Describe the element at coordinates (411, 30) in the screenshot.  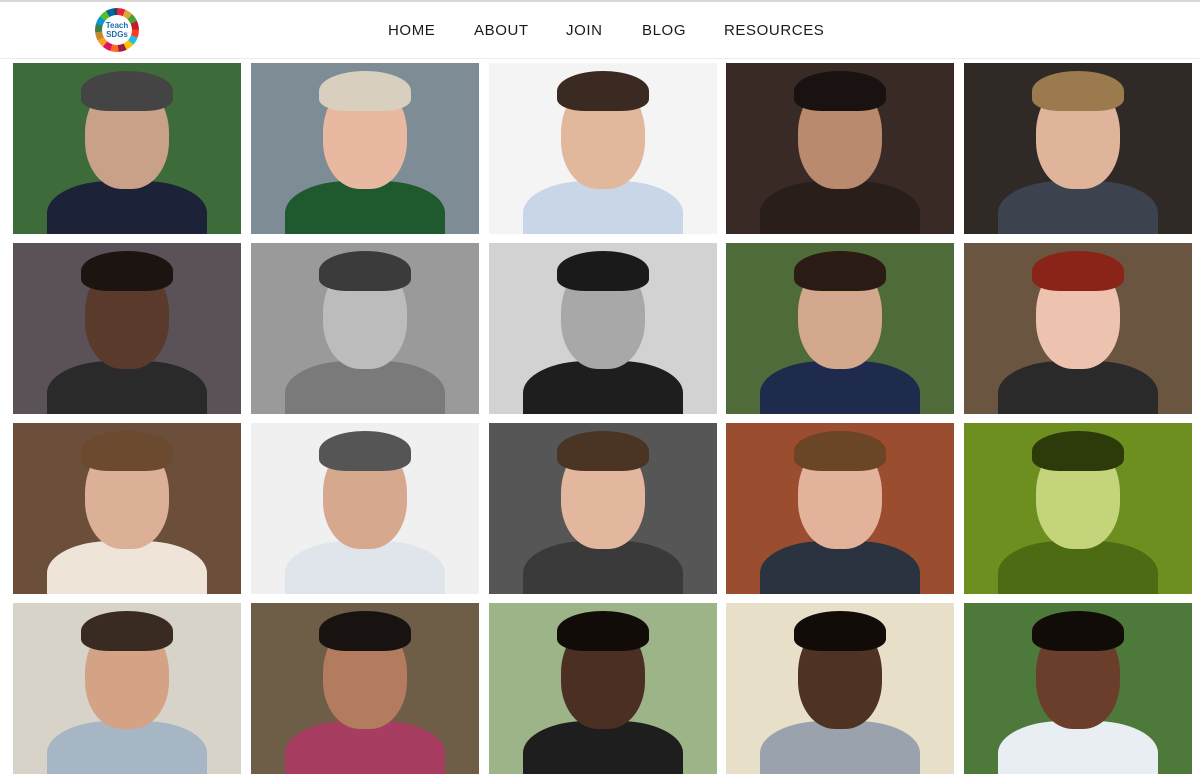
I see `nav-home: HOME` at that location.